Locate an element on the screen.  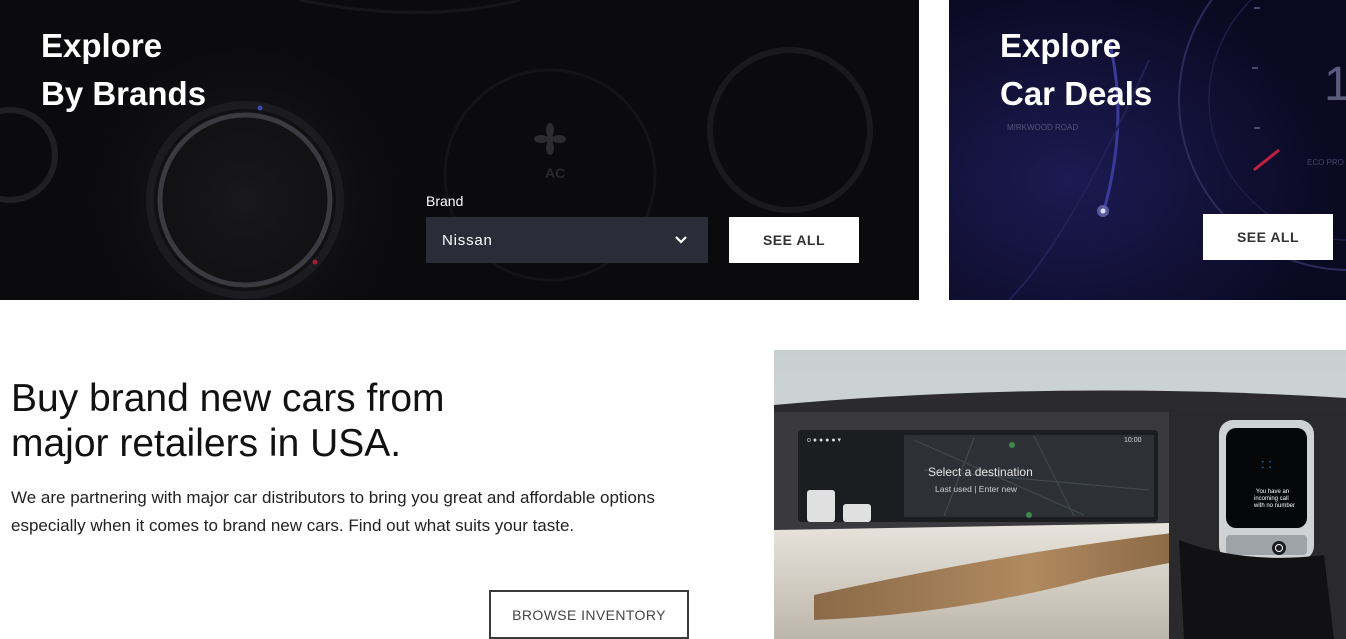
brand-select-value: Nissan is located at coordinates (467, 240).